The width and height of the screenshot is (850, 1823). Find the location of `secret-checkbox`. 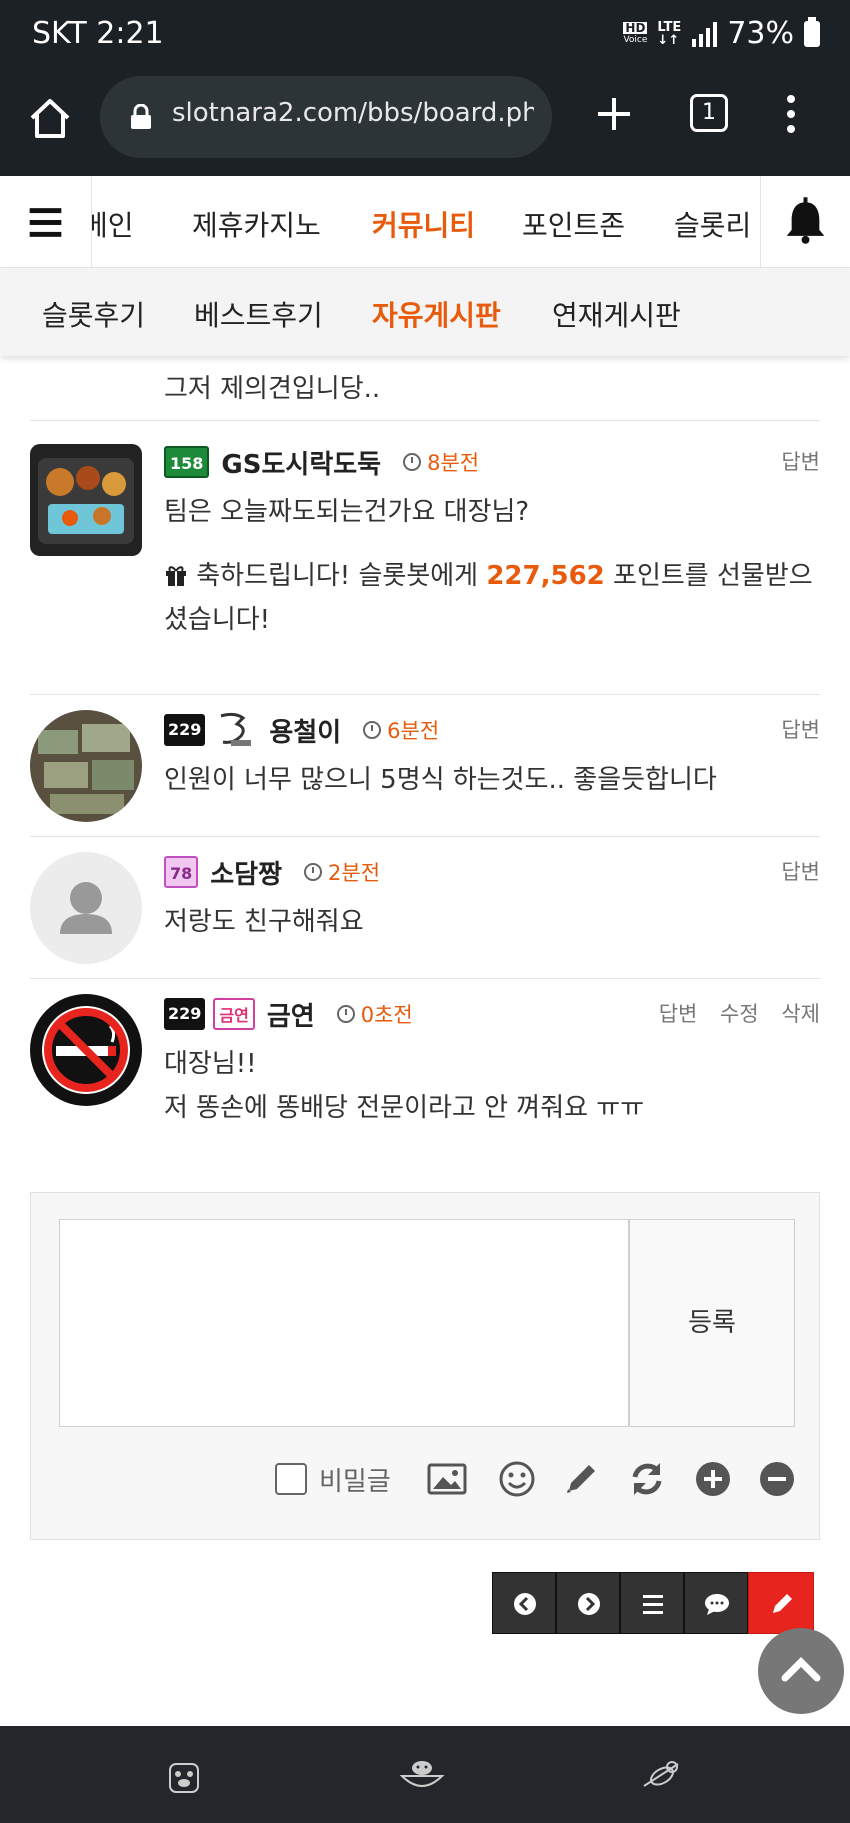

secret-checkbox is located at coordinates (291, 1479).